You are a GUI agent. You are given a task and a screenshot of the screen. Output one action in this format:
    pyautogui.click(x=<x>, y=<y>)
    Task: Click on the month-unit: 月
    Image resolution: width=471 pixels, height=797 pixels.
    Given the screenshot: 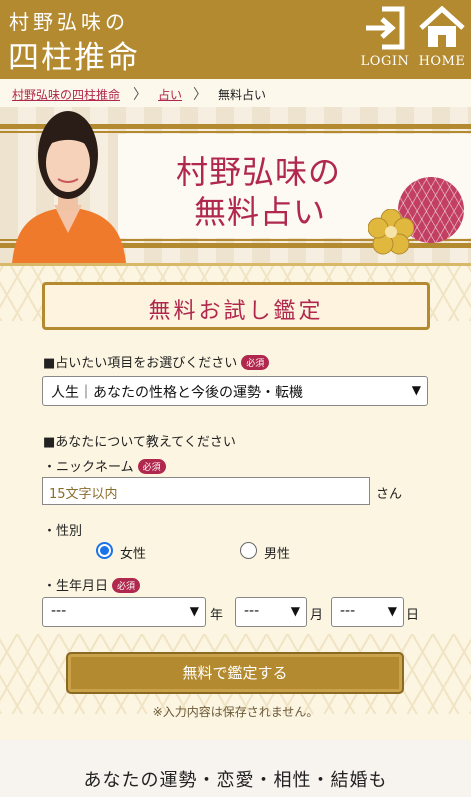 What is the action you would take?
    pyautogui.click(x=317, y=615)
    